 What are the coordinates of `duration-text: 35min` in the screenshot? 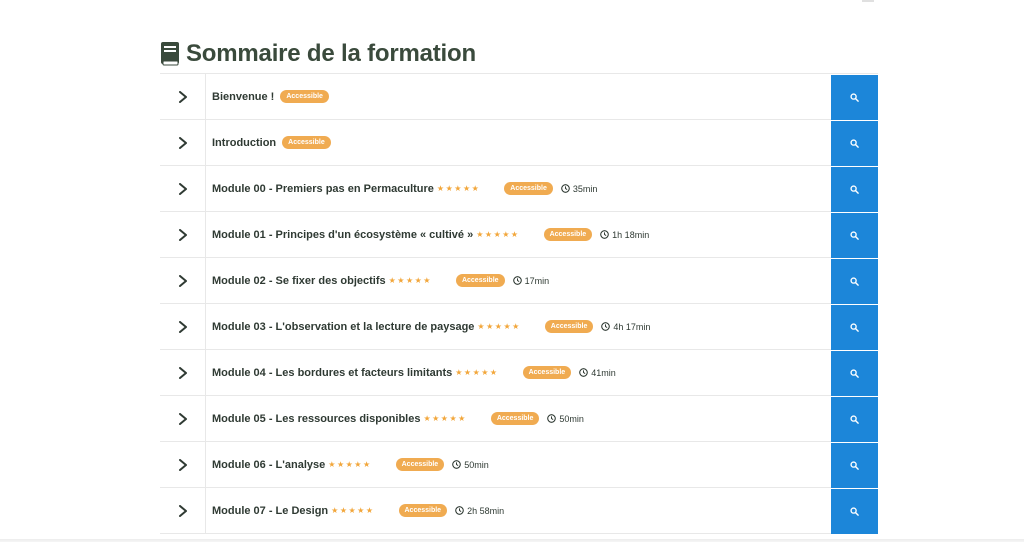 It's located at (585, 188).